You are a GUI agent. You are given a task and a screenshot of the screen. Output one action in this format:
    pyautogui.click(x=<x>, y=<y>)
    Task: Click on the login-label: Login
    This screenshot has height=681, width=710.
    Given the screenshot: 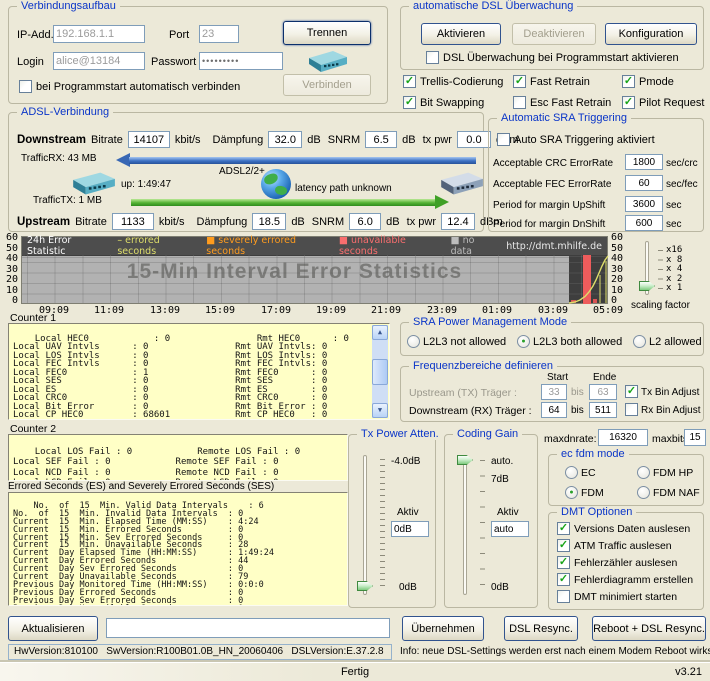 What is the action you would take?
    pyautogui.click(x=30, y=62)
    